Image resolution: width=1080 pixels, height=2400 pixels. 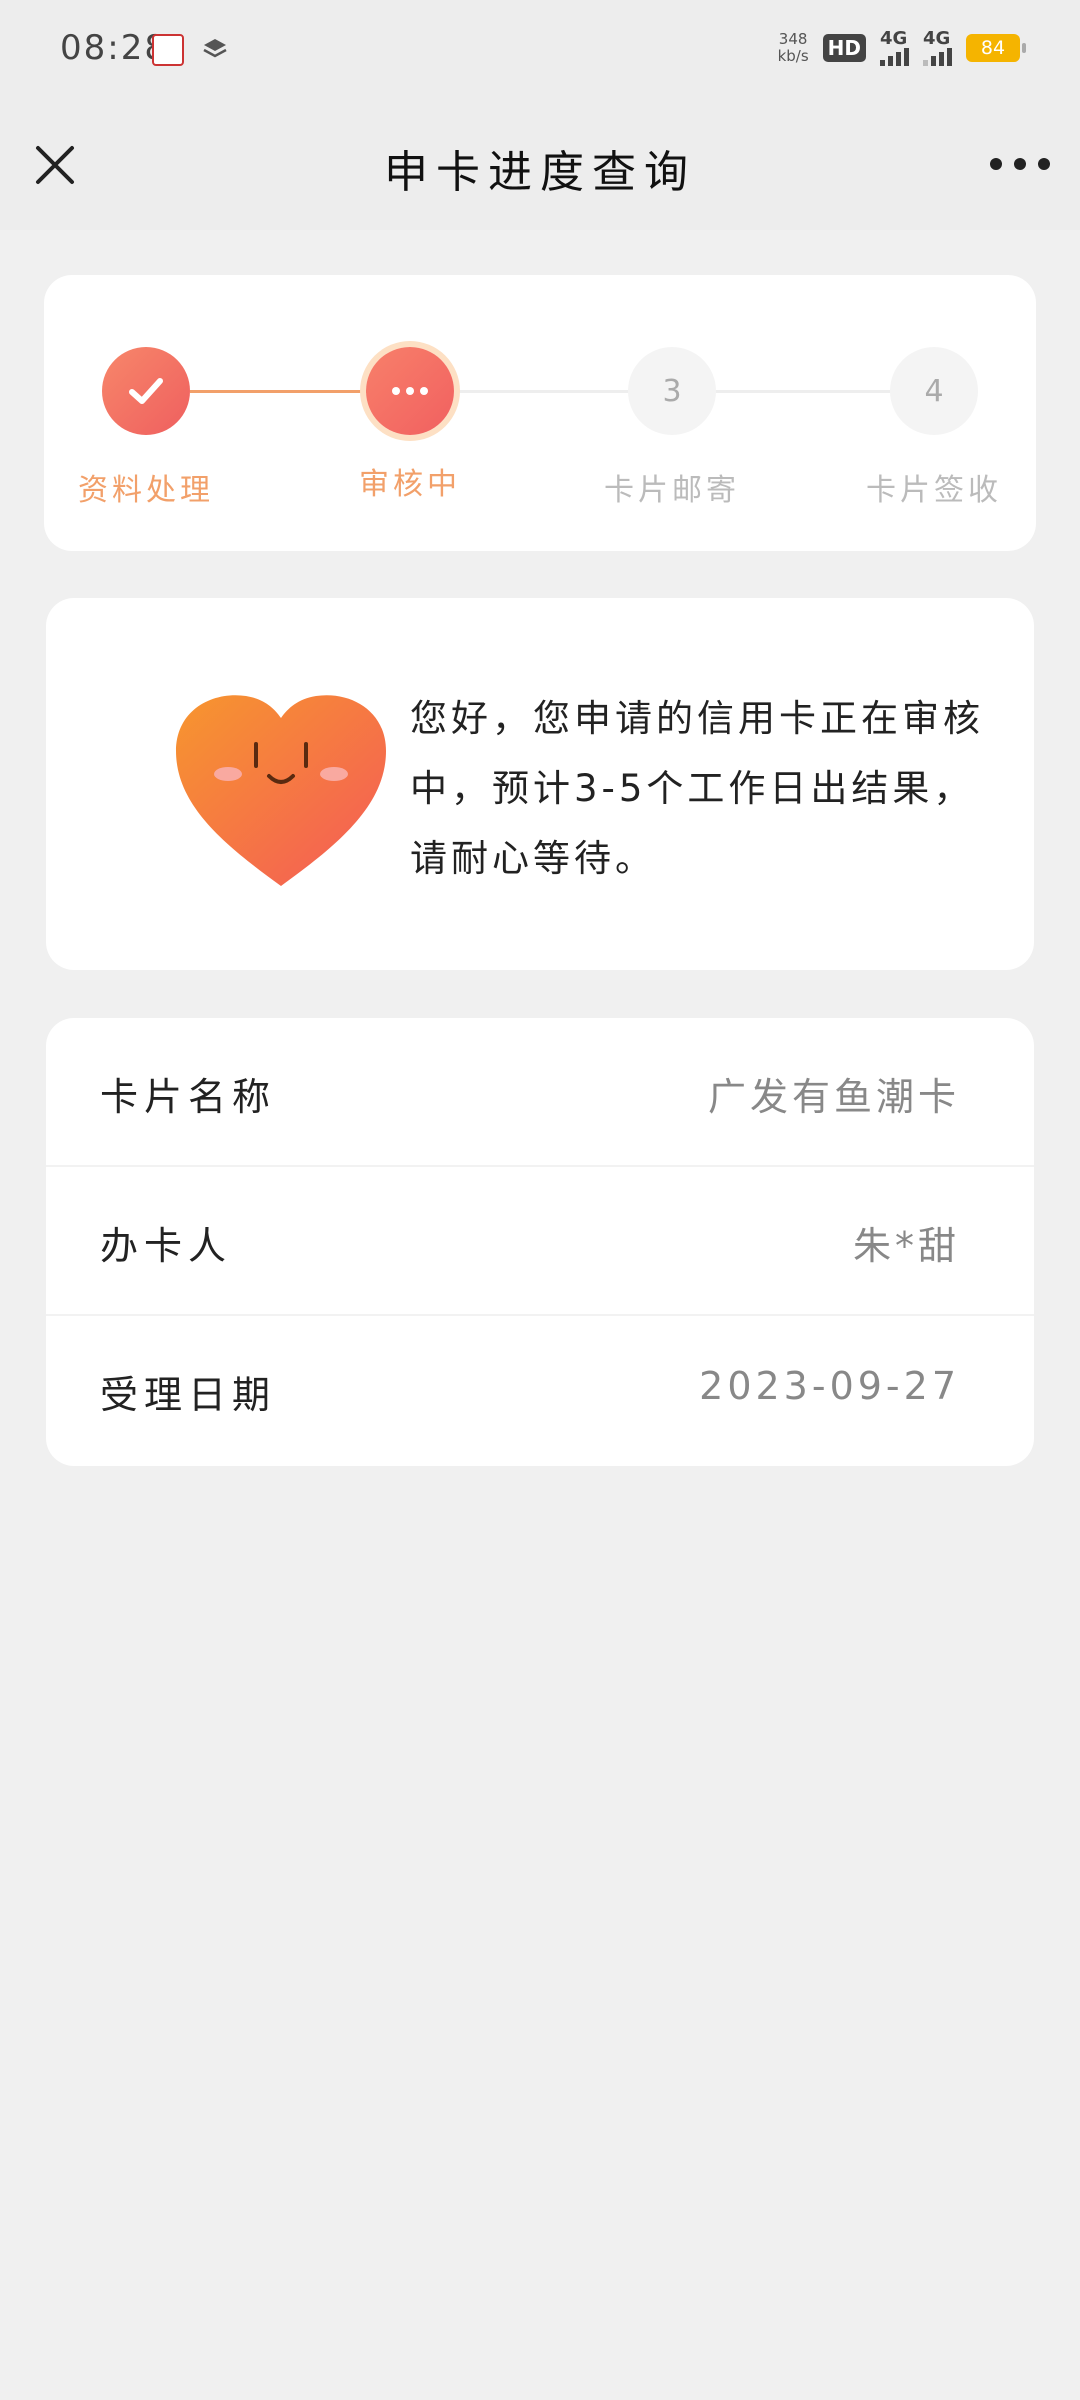 I want to click on nav-bar: 申卡进度查询, so click(x=540, y=165).